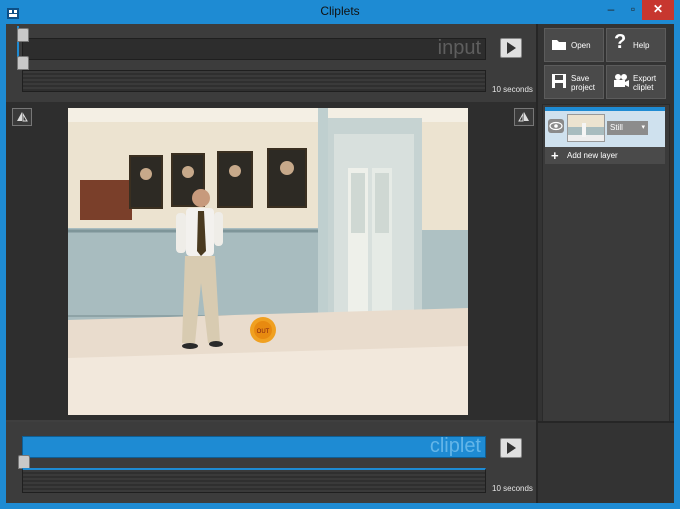 This screenshot has height=509, width=680. I want to click on export-cliplet-label: Export cliplet, so click(644, 83).